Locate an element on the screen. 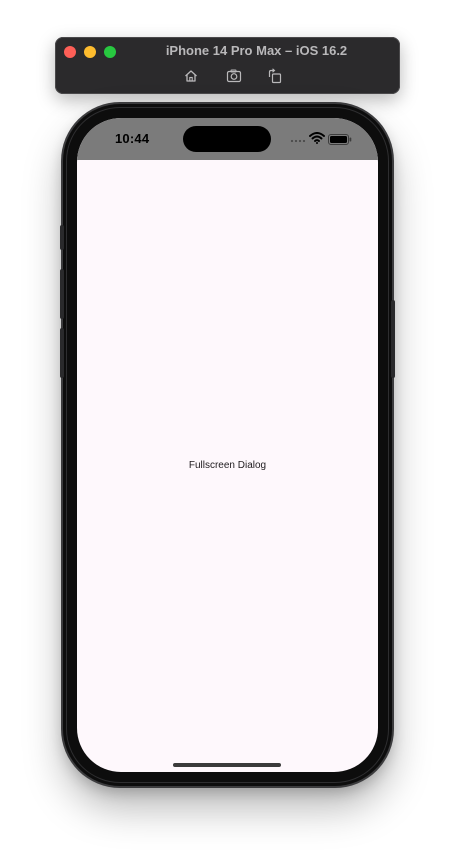 The width and height of the screenshot is (455, 860). power-button is located at coordinates (393, 339).